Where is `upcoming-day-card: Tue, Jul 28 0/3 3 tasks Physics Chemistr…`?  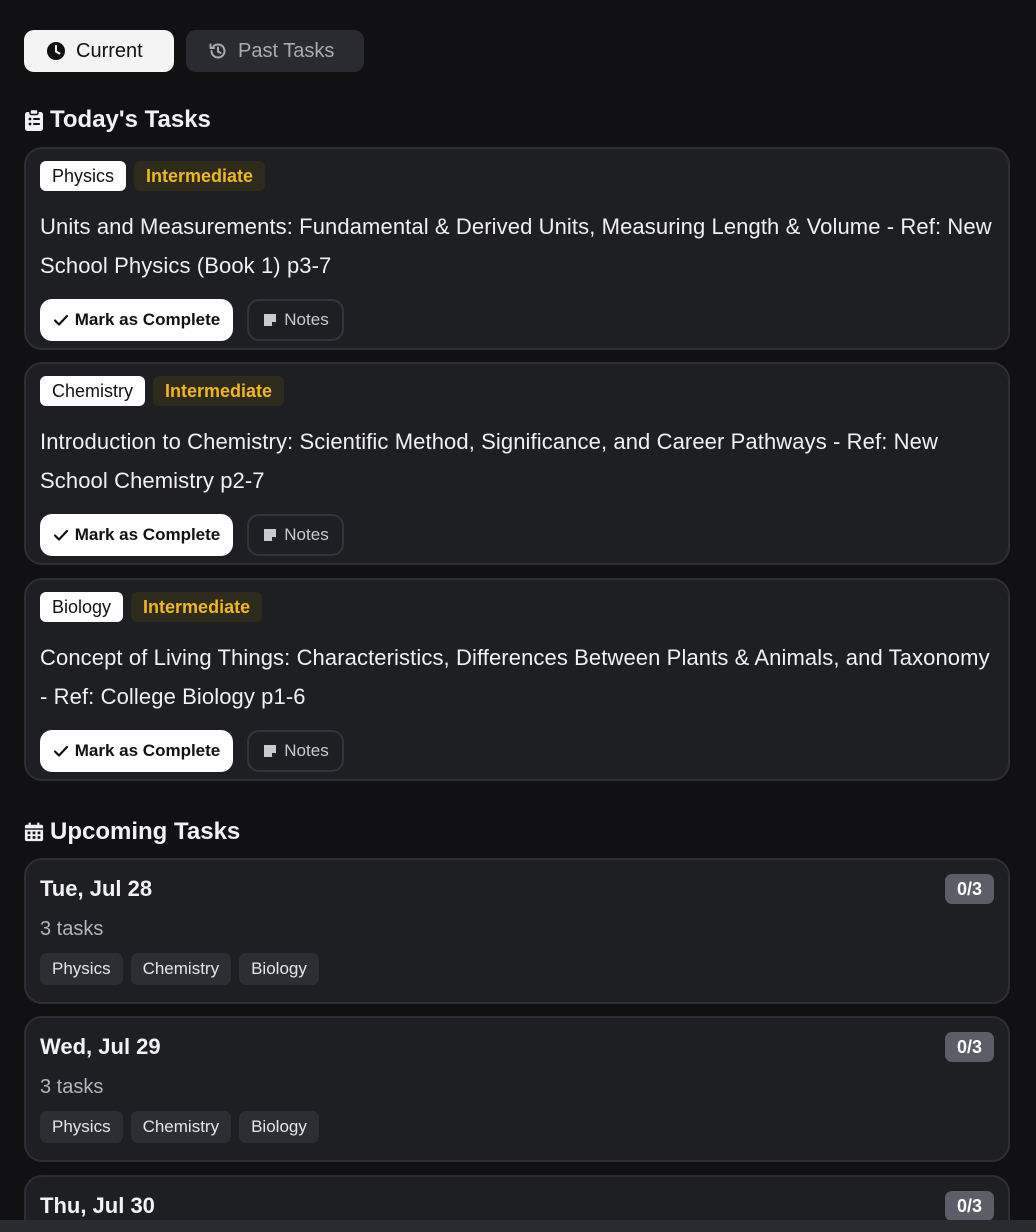 upcoming-day-card: Tue, Jul 28 0/3 3 tasks Physics Chemistr… is located at coordinates (517, 931).